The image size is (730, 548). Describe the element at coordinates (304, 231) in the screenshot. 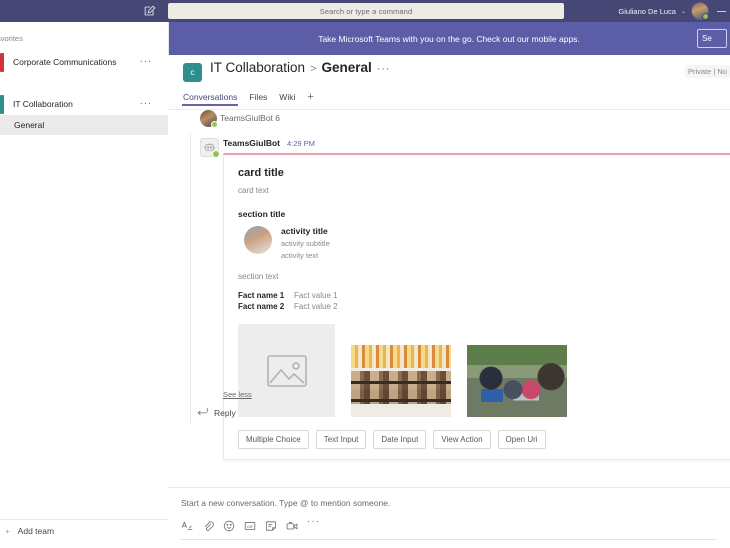

I see `activity-title: activity title` at that location.